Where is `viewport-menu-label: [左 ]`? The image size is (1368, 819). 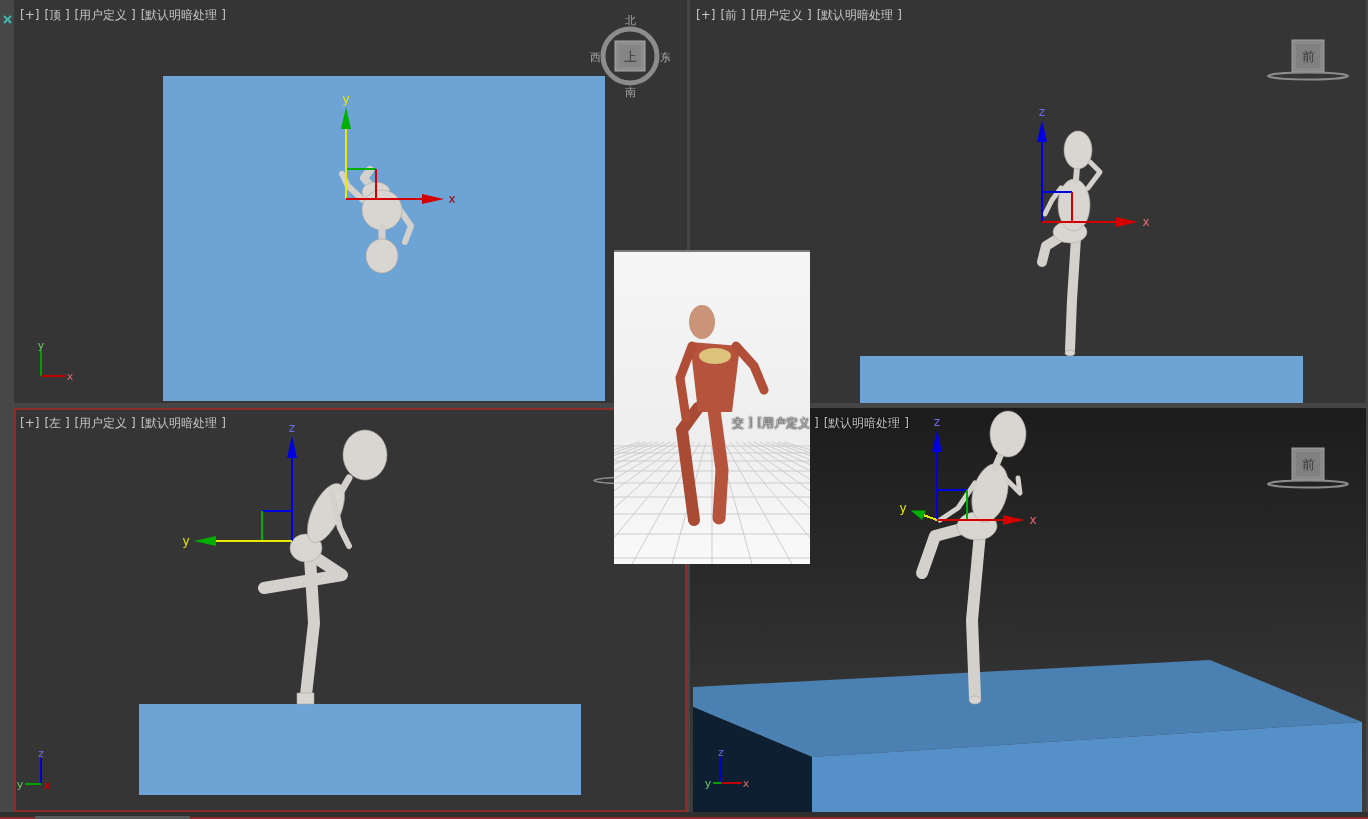
viewport-menu-label: [左 ] is located at coordinates (57, 423).